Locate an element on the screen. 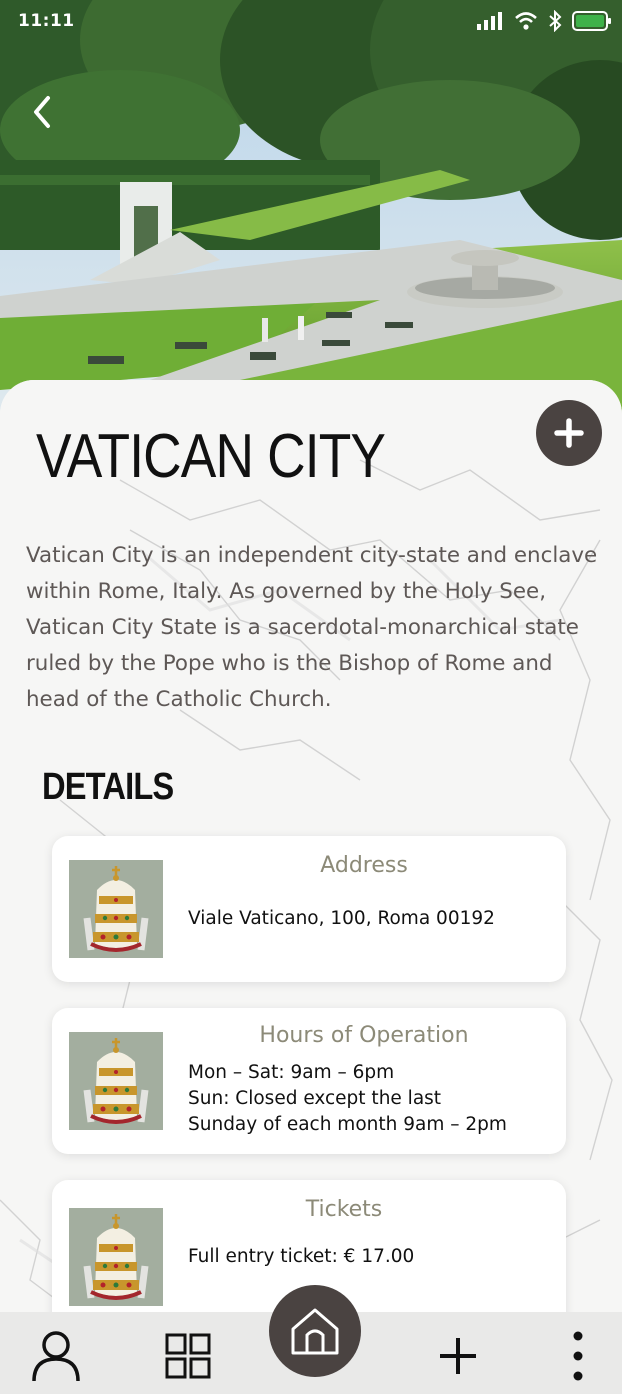 The image size is (622, 1394). address-card: Address Viale Vaticano, 100, Roma 00192 is located at coordinates (309, 909).